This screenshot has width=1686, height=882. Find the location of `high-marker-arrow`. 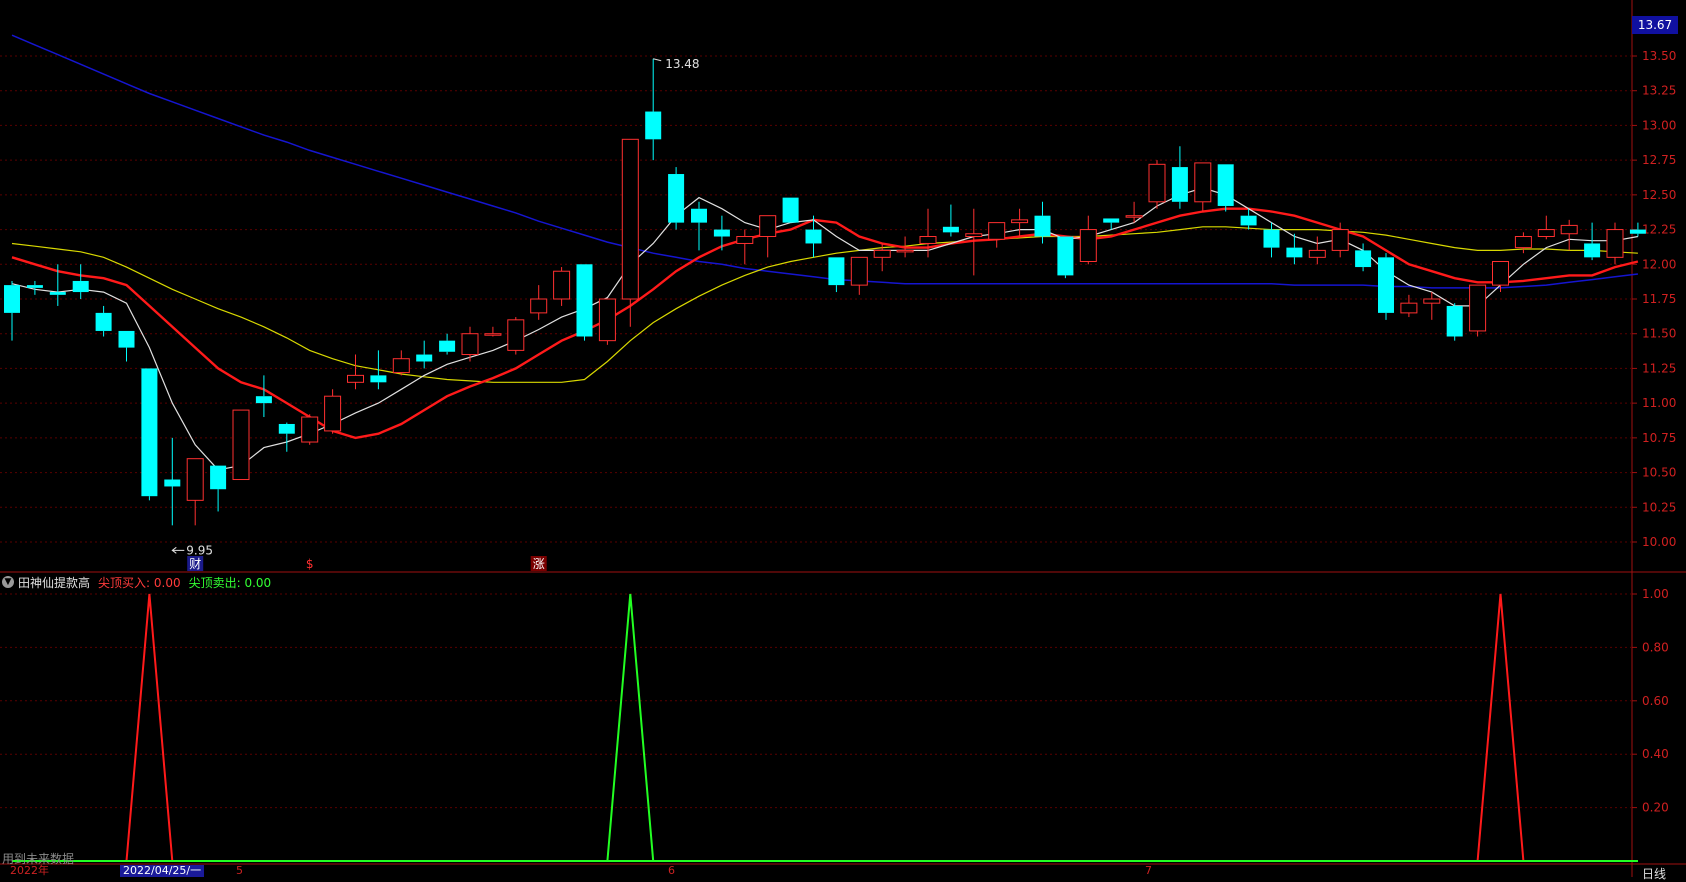

high-marker-arrow is located at coordinates (657, 60).